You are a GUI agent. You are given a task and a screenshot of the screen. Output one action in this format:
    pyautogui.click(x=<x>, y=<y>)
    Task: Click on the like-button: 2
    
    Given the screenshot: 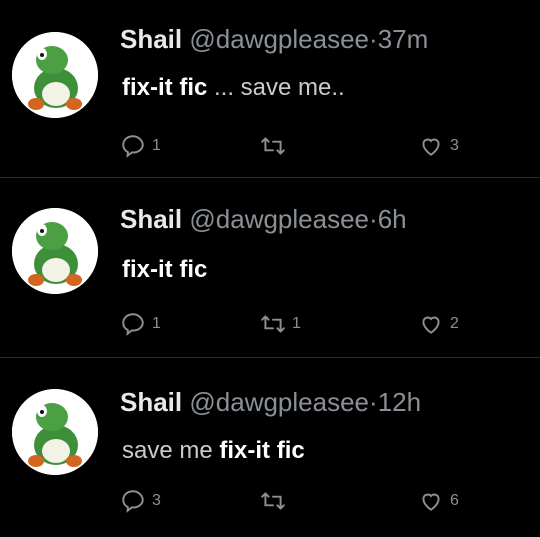 What is the action you would take?
    pyautogui.click(x=438, y=324)
    